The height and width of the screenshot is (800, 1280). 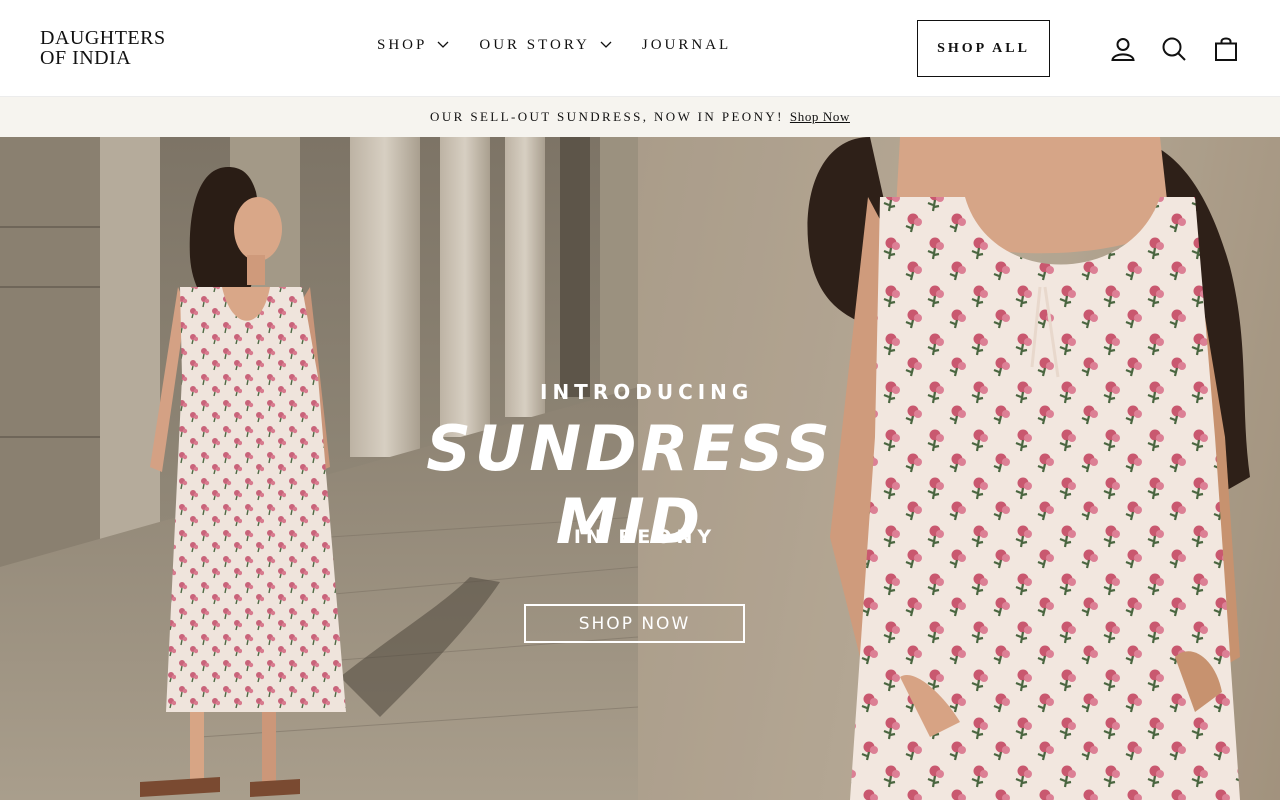 I want to click on hero-shop-now-button: SHOP NOW, so click(x=634, y=623).